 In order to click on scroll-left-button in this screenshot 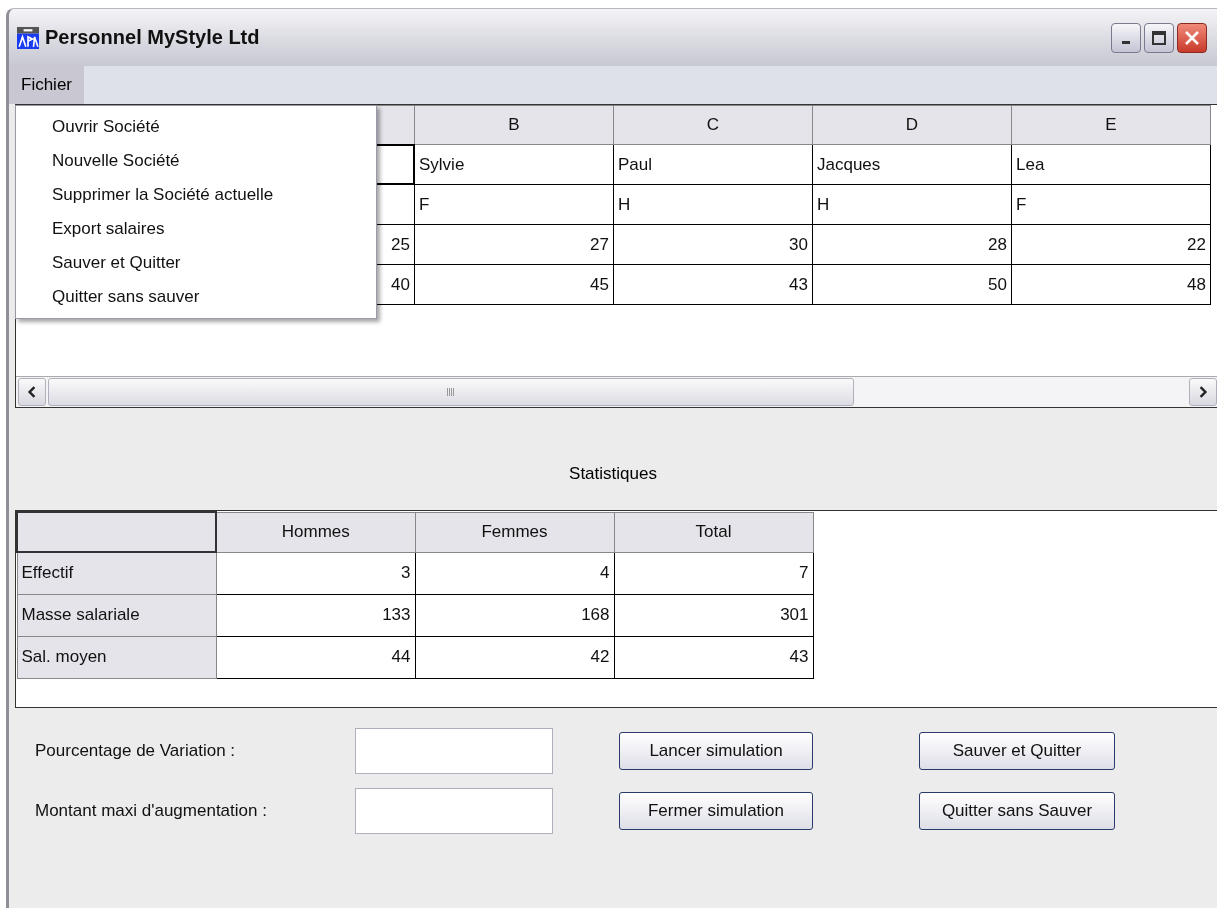, I will do `click(32, 392)`.